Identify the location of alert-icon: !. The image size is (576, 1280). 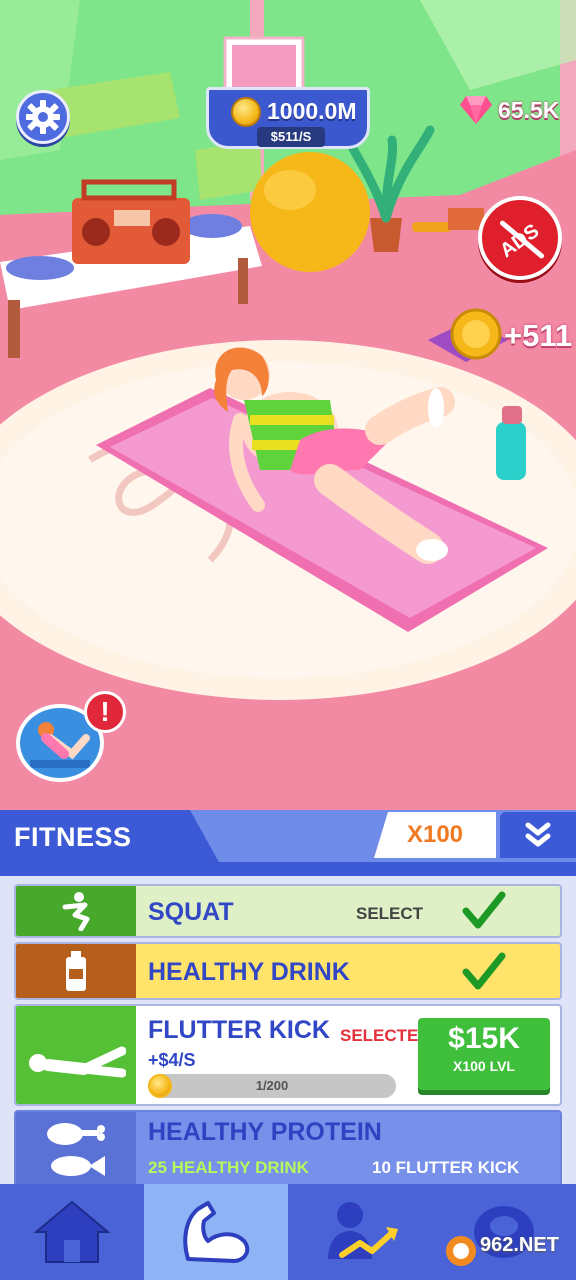
(105, 712).